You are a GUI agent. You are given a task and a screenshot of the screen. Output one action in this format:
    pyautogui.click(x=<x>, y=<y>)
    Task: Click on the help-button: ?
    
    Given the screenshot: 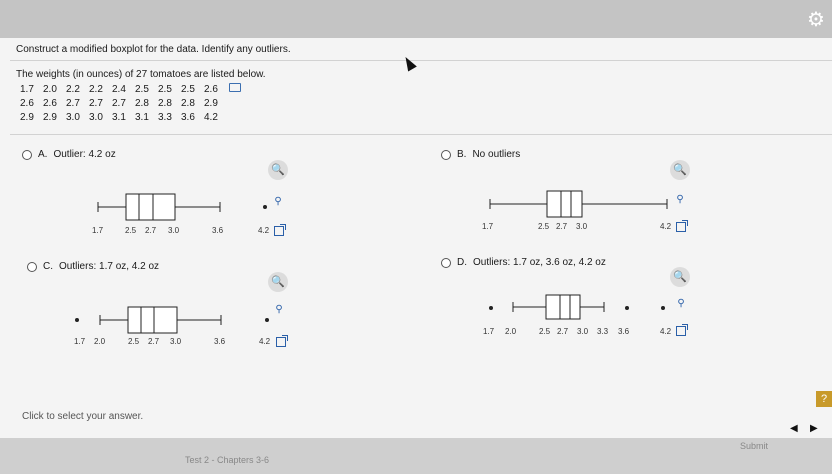 What is the action you would take?
    pyautogui.click(x=824, y=399)
    